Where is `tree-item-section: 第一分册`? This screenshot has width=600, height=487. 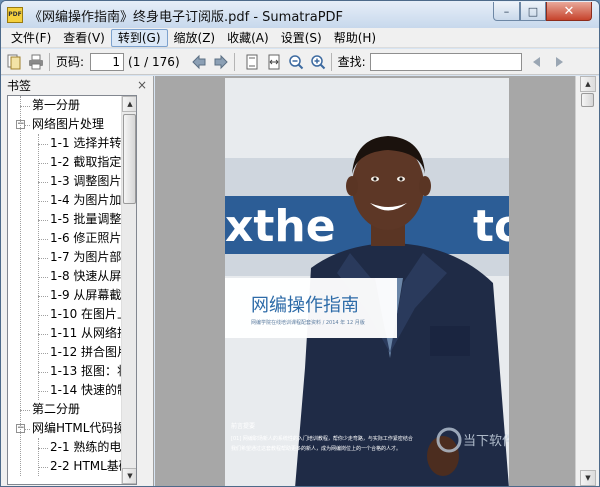 tree-item-section: 第一分册 is located at coordinates (56, 105).